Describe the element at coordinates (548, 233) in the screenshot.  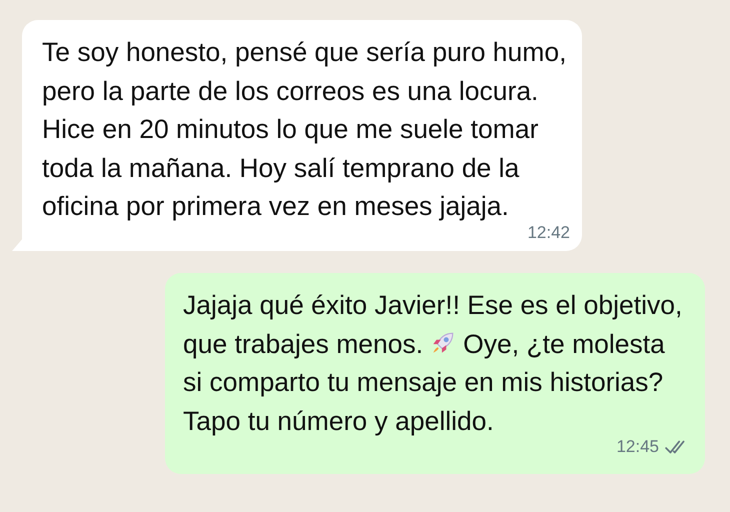
I see `message-time: 12:42` at that location.